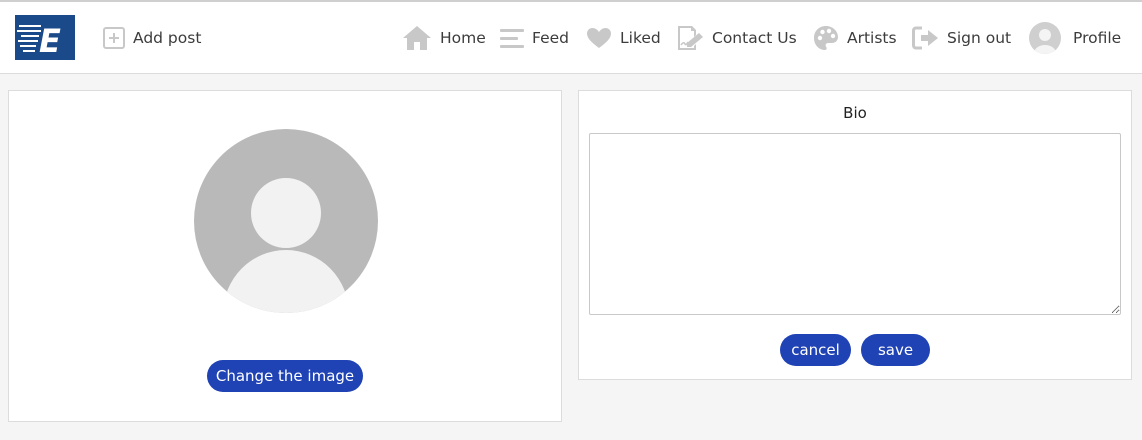  What do you see at coordinates (979, 38) in the screenshot?
I see `nav-sign-out-label: Sign out` at bounding box center [979, 38].